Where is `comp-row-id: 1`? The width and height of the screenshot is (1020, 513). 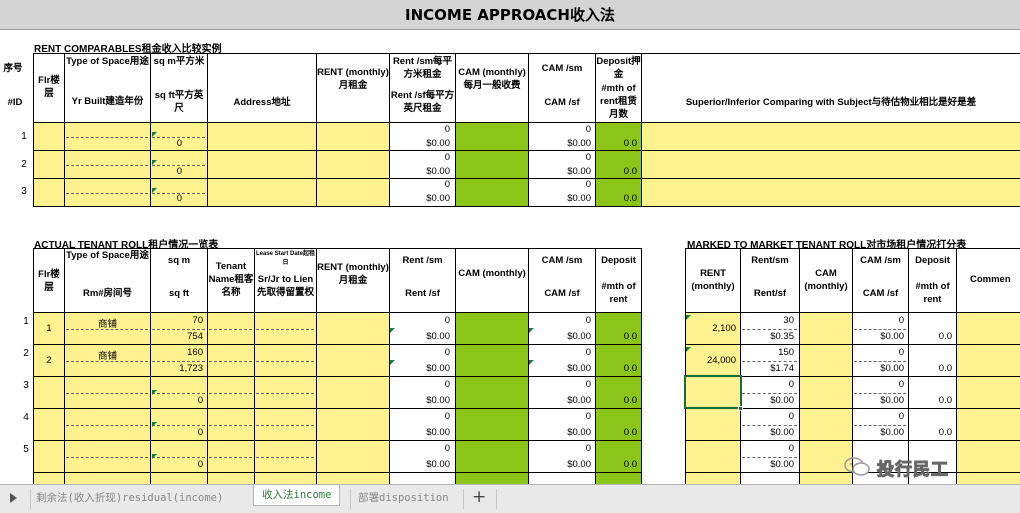
comp-row-id: 1 is located at coordinates (24, 136).